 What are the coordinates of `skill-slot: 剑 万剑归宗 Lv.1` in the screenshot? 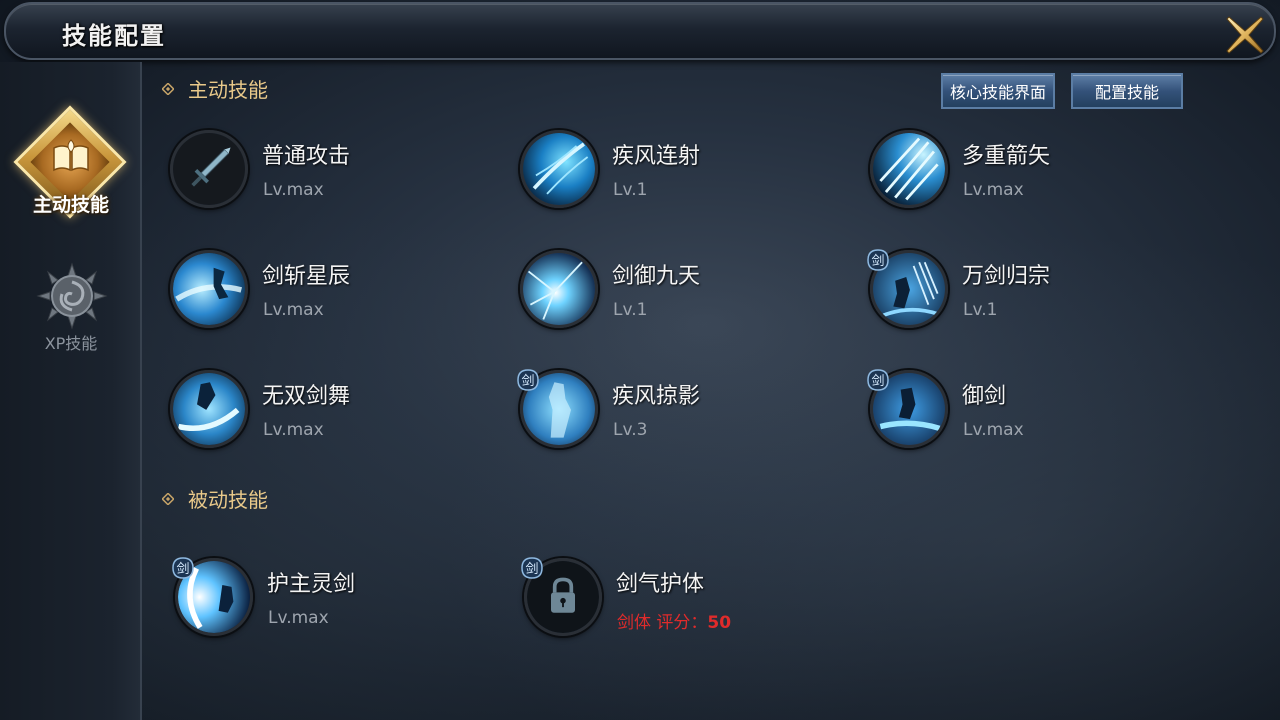 It's located at (1038, 291).